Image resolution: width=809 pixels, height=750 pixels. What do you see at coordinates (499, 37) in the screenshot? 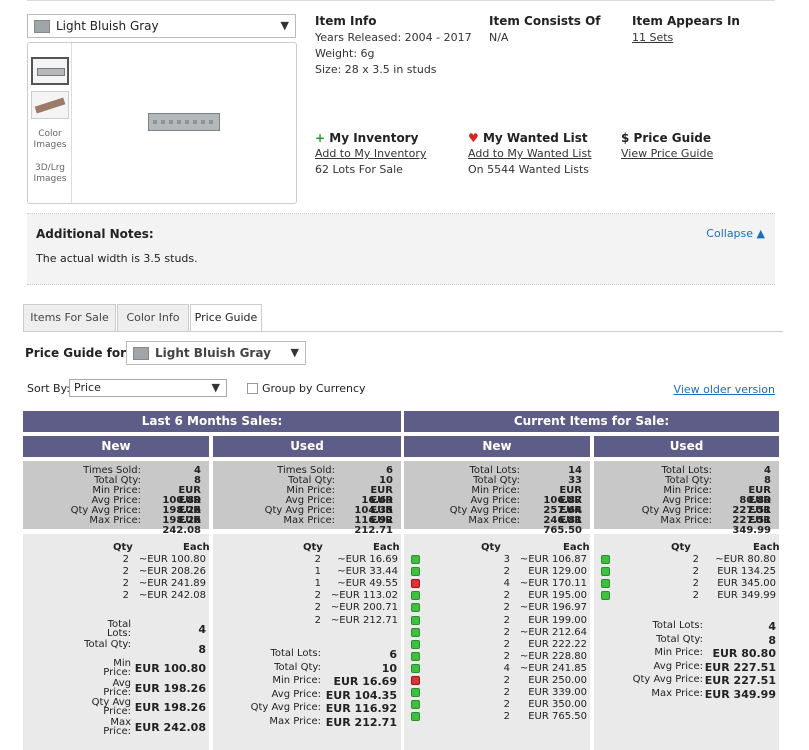
I see `consists-value: N/A` at bounding box center [499, 37].